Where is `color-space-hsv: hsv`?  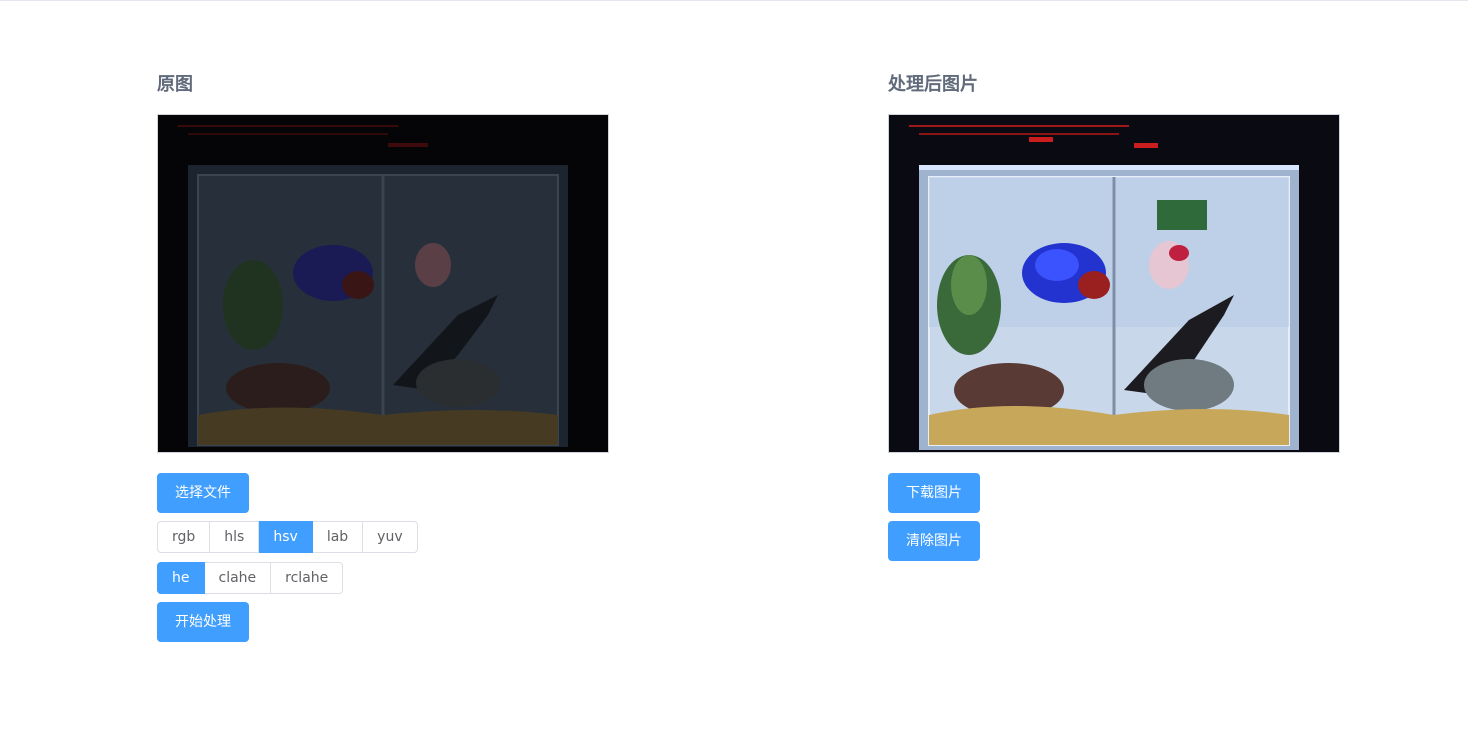 color-space-hsv: hsv is located at coordinates (286, 537).